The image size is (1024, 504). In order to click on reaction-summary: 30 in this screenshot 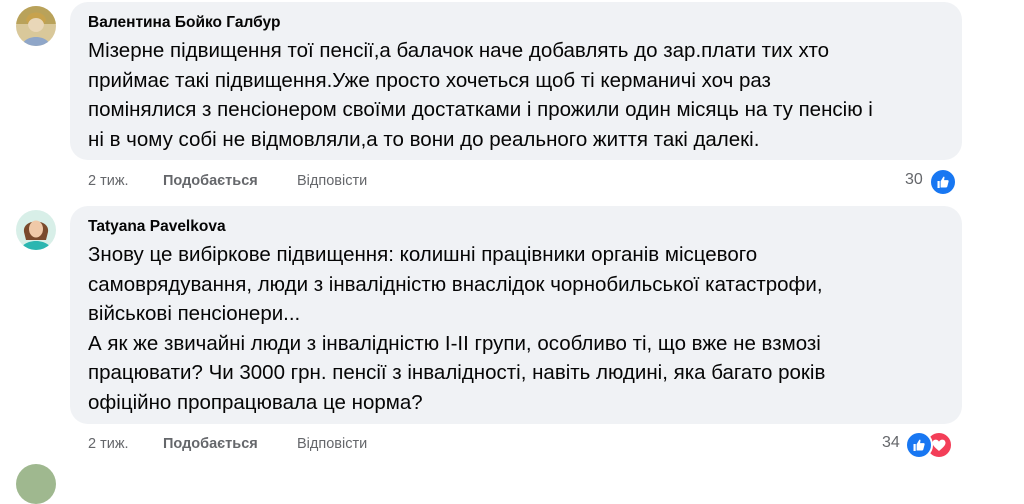, I will do `click(930, 182)`.